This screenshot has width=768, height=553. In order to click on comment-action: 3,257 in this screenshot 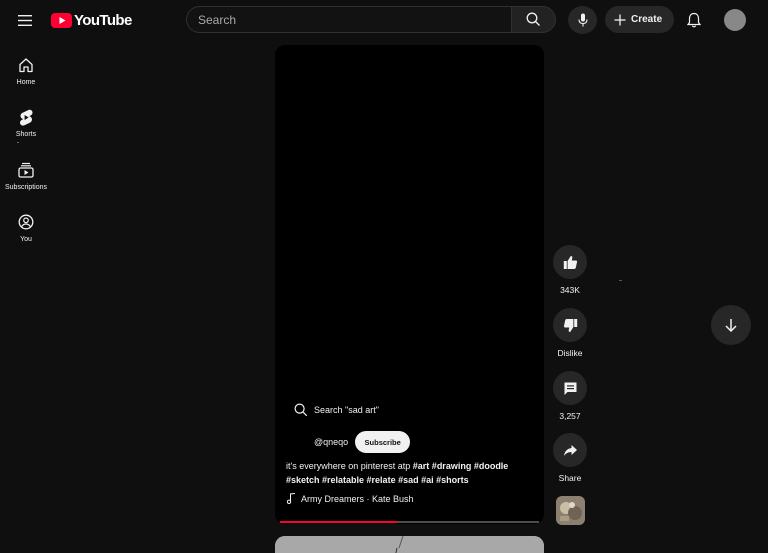, I will do `click(570, 396)`.